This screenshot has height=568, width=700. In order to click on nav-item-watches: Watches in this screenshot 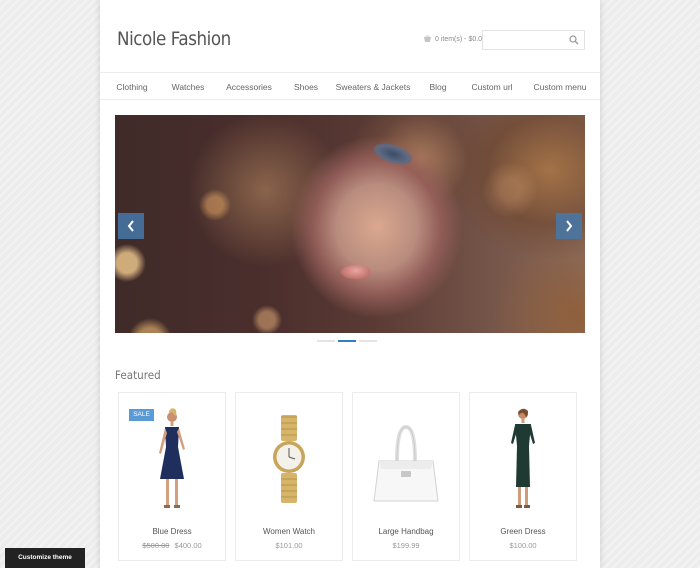, I will do `click(188, 87)`.